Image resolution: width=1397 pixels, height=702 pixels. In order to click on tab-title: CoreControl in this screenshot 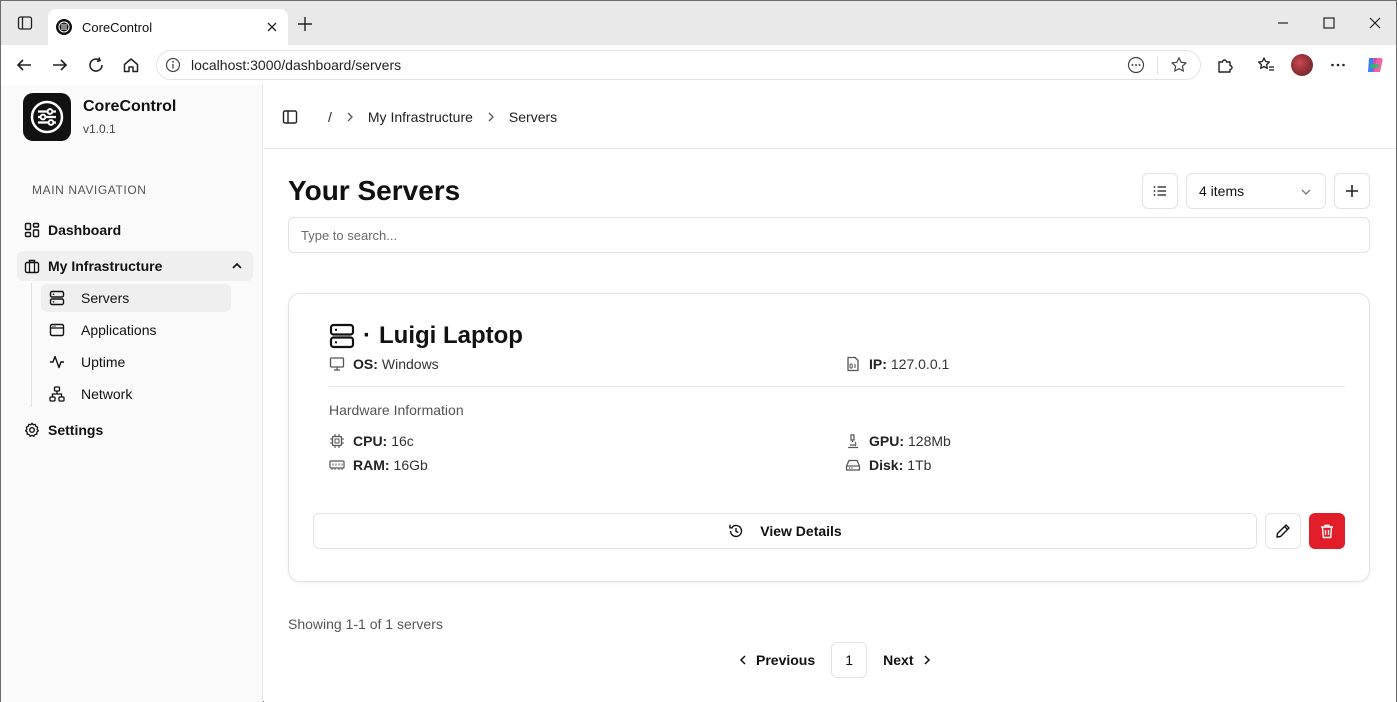, I will do `click(117, 27)`.